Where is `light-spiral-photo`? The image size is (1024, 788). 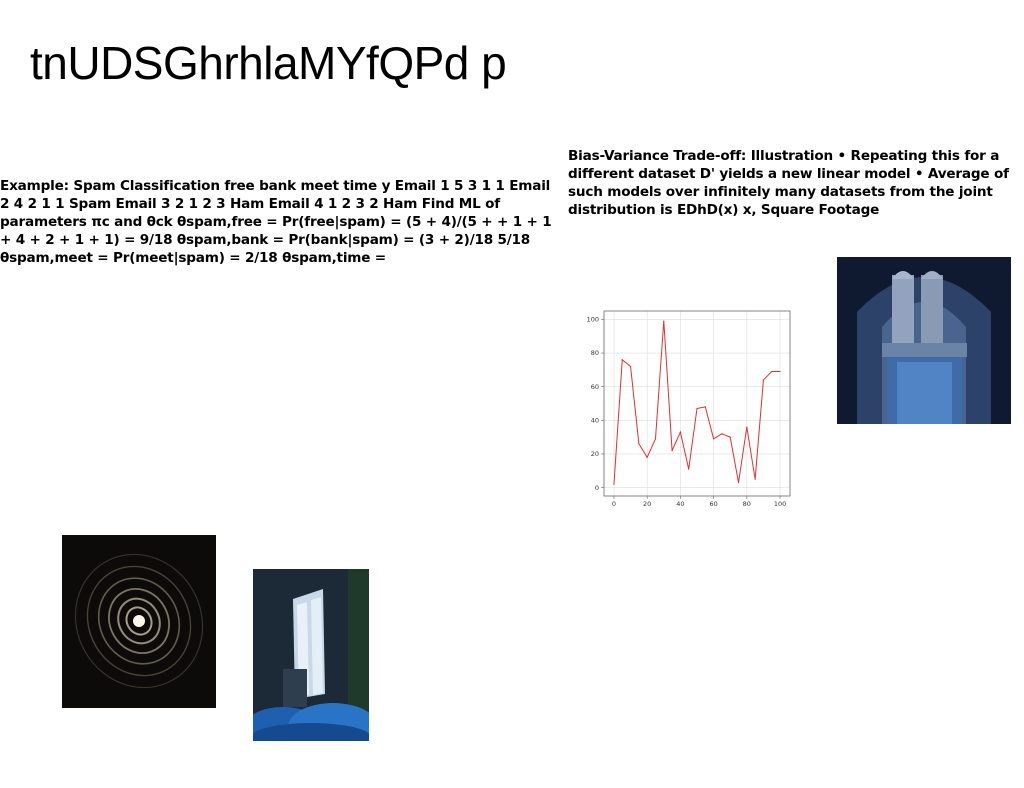 light-spiral-photo is located at coordinates (139, 621).